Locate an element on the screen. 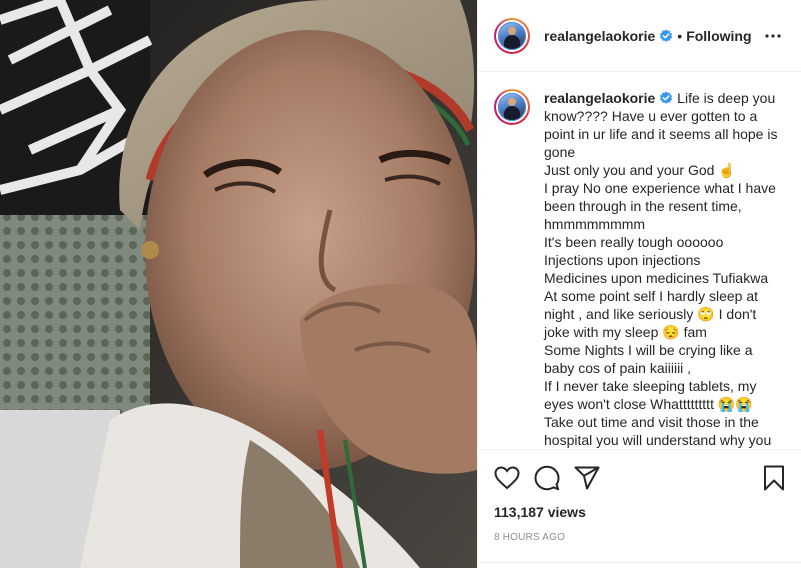  share-icon is located at coordinates (594, 478).